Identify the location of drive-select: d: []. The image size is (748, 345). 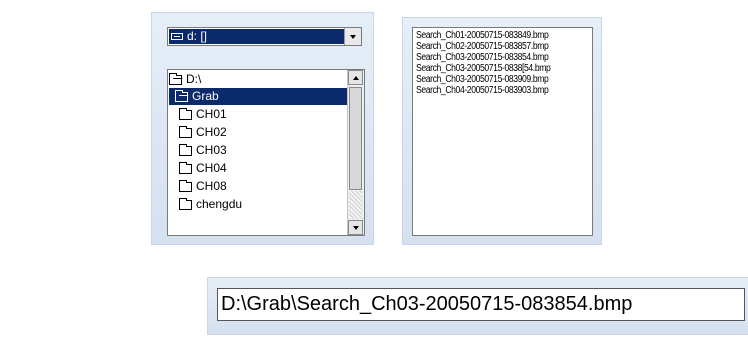
(264, 36).